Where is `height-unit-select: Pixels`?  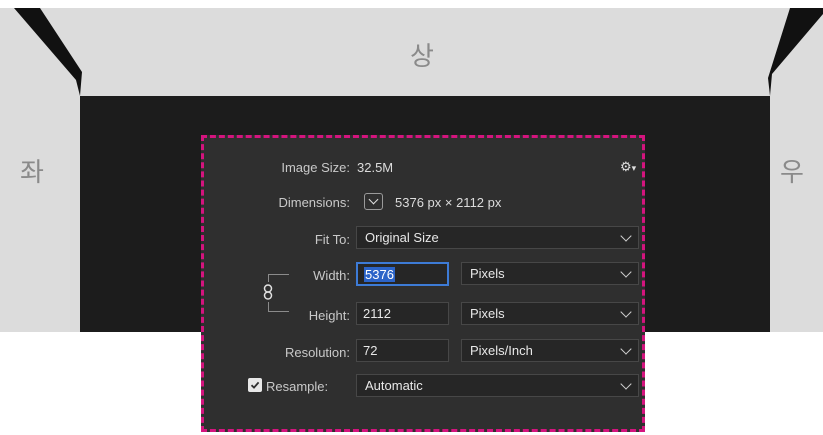 height-unit-select: Pixels is located at coordinates (550, 313).